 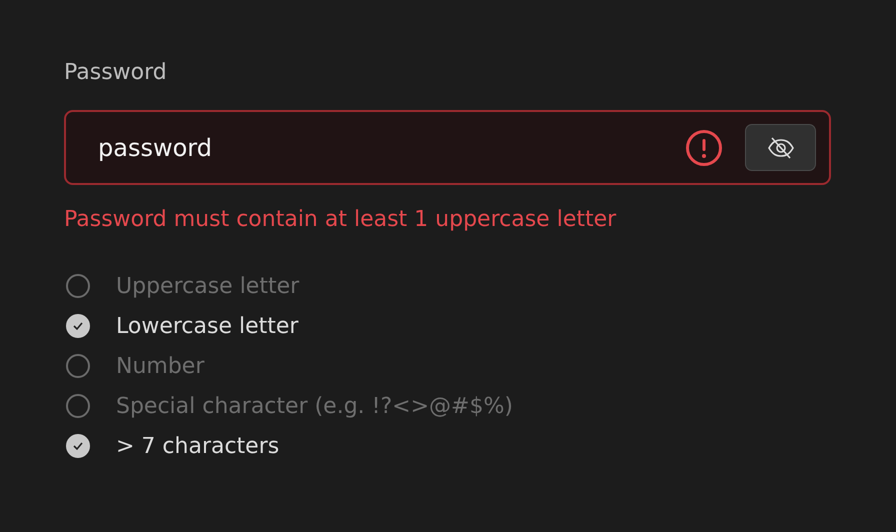 I want to click on visibility-toggle-button, so click(x=780, y=147).